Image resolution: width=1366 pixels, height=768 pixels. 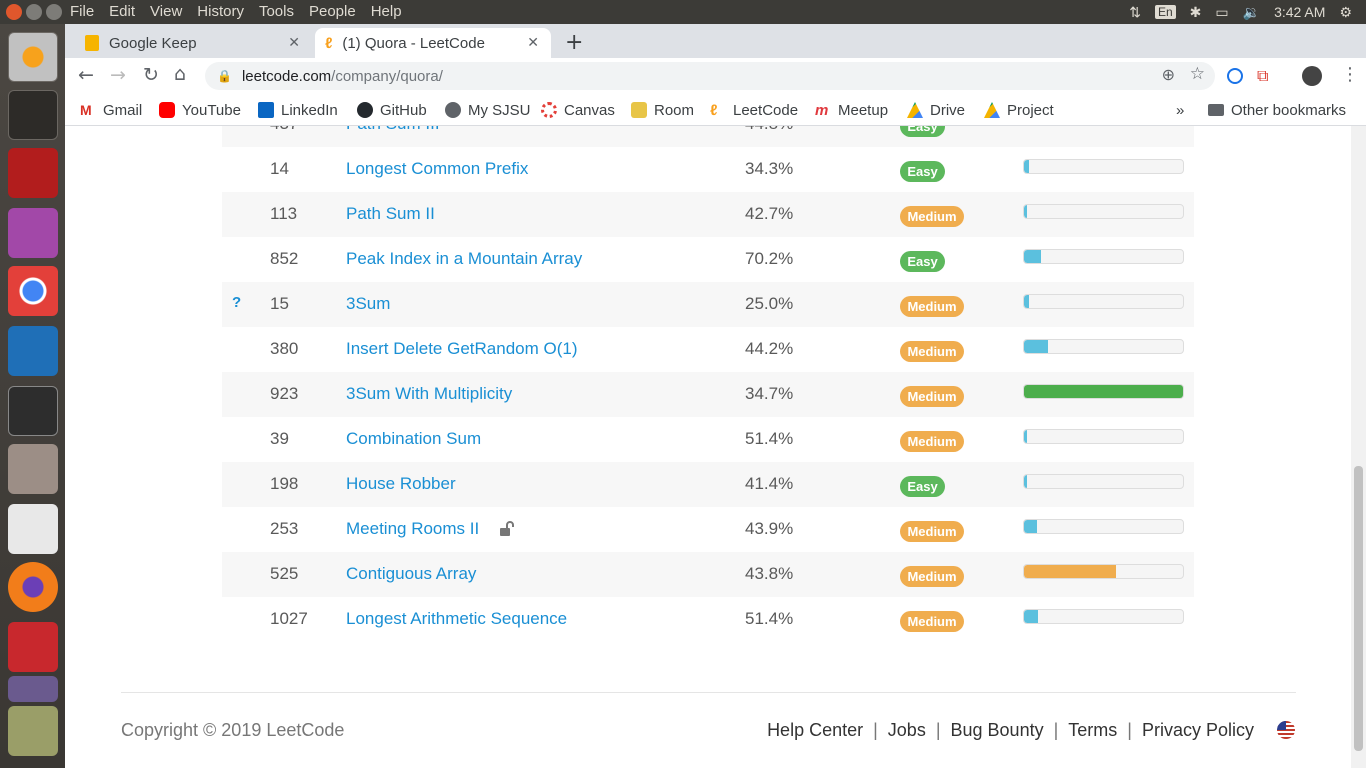 What do you see at coordinates (754, 110) in the screenshot?
I see `bookmark-leetcode: ℓ LeetCode` at bounding box center [754, 110].